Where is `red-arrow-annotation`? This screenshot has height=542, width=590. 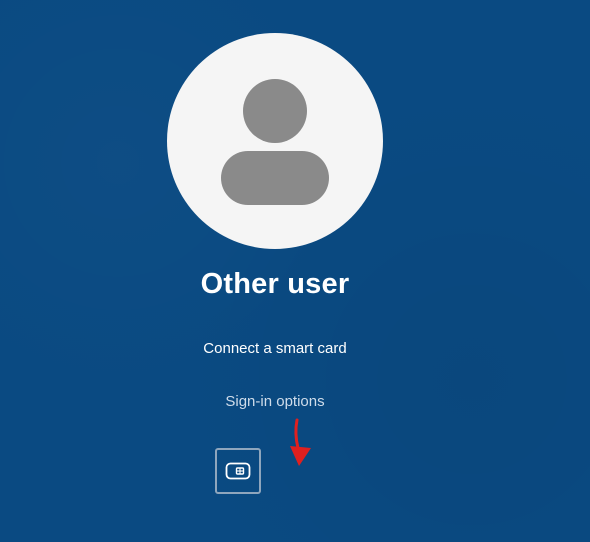
red-arrow-annotation is located at coordinates (300, 442).